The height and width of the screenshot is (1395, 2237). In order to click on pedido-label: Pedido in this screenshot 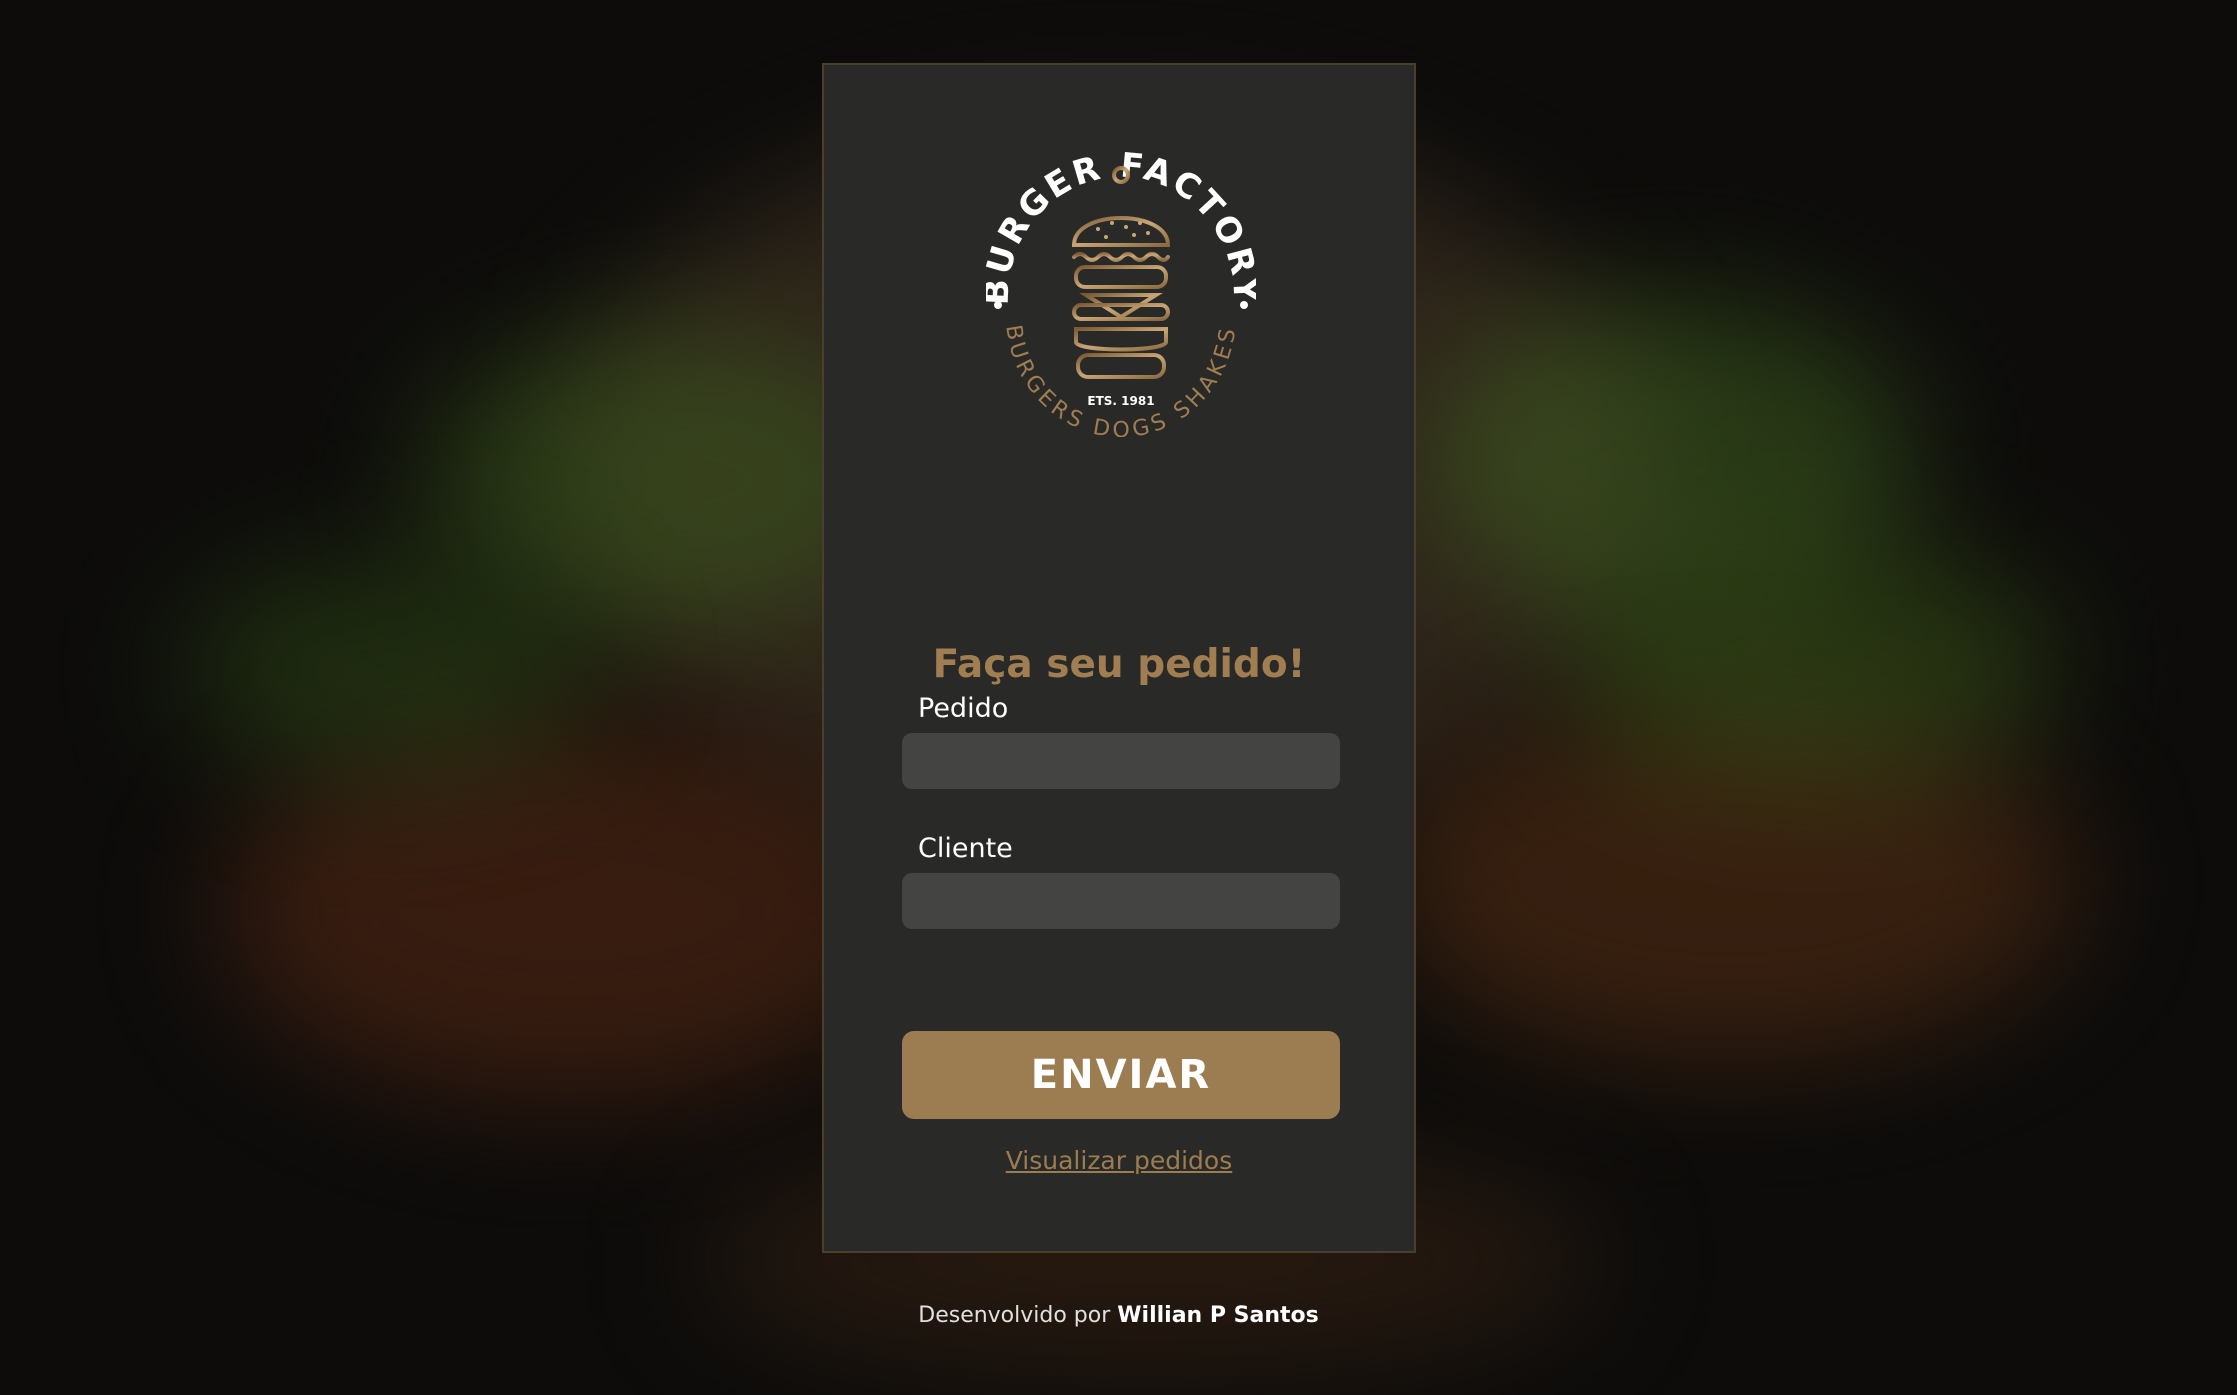, I will do `click(963, 708)`.